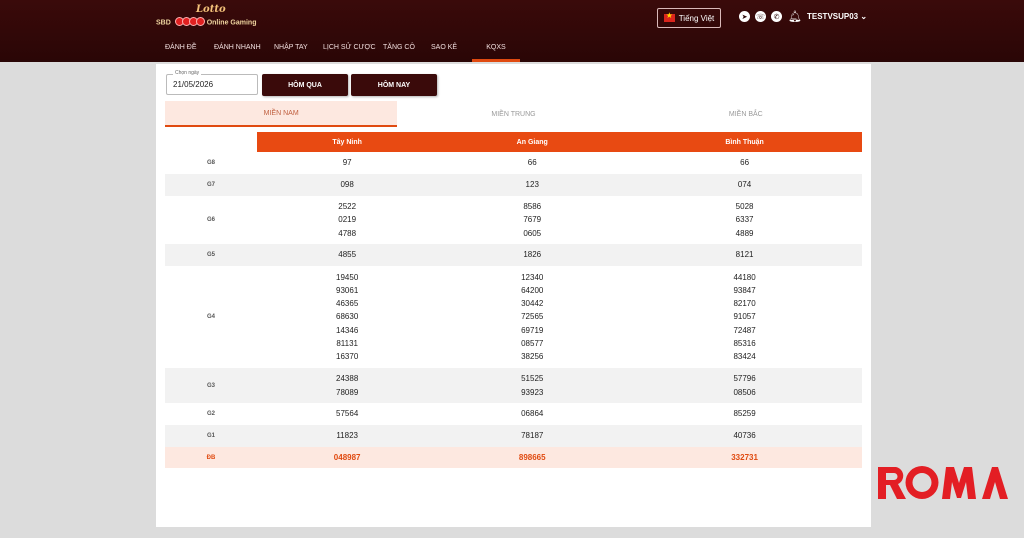  I want to click on nav-nhap-tay: NHẬP TAY, so click(290, 51).